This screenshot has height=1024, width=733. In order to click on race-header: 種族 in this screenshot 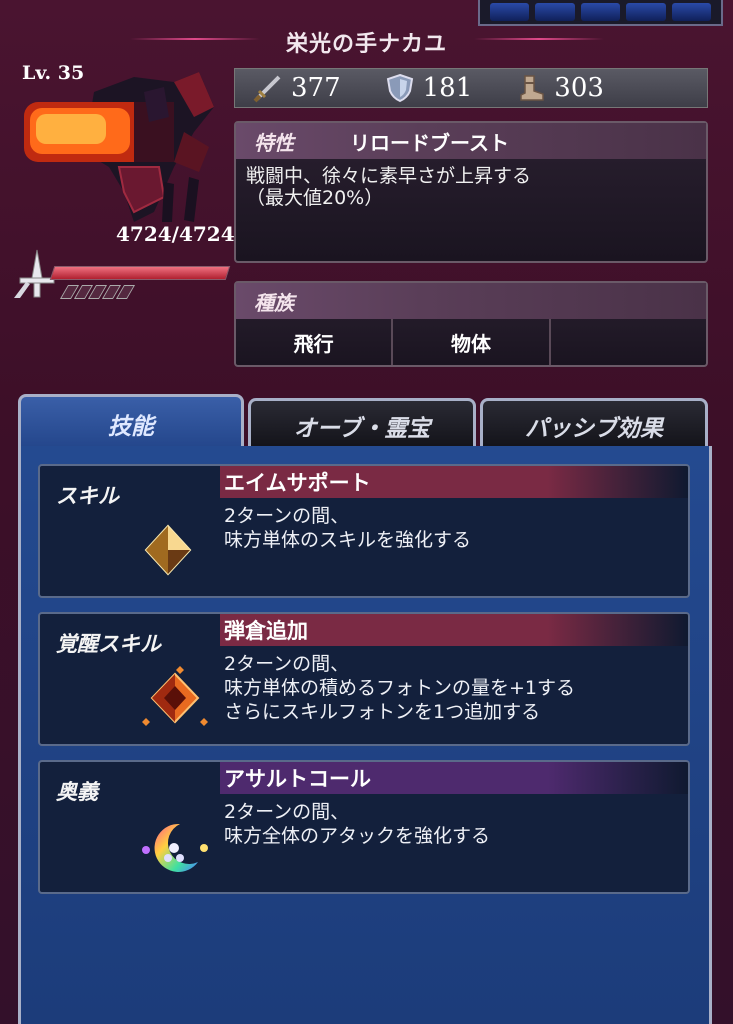, I will do `click(471, 301)`.